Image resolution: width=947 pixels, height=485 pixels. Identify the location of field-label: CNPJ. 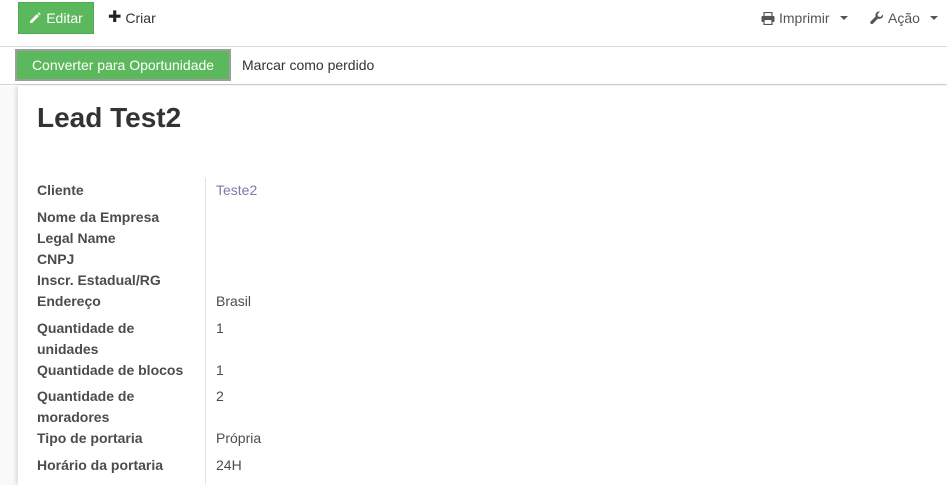
(56, 259).